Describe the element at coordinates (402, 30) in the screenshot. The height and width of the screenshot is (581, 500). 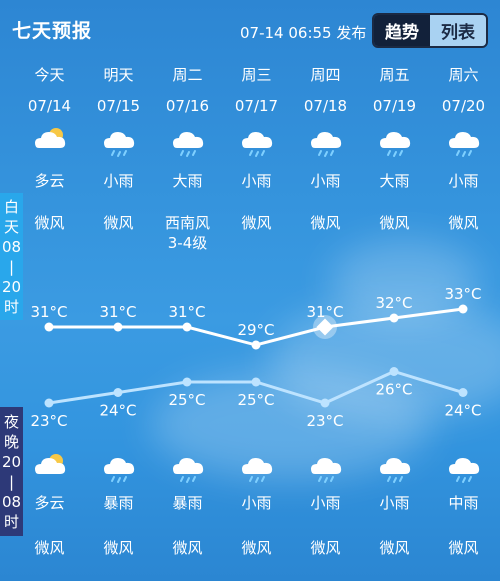
I see `tab-trend: 趋势` at that location.